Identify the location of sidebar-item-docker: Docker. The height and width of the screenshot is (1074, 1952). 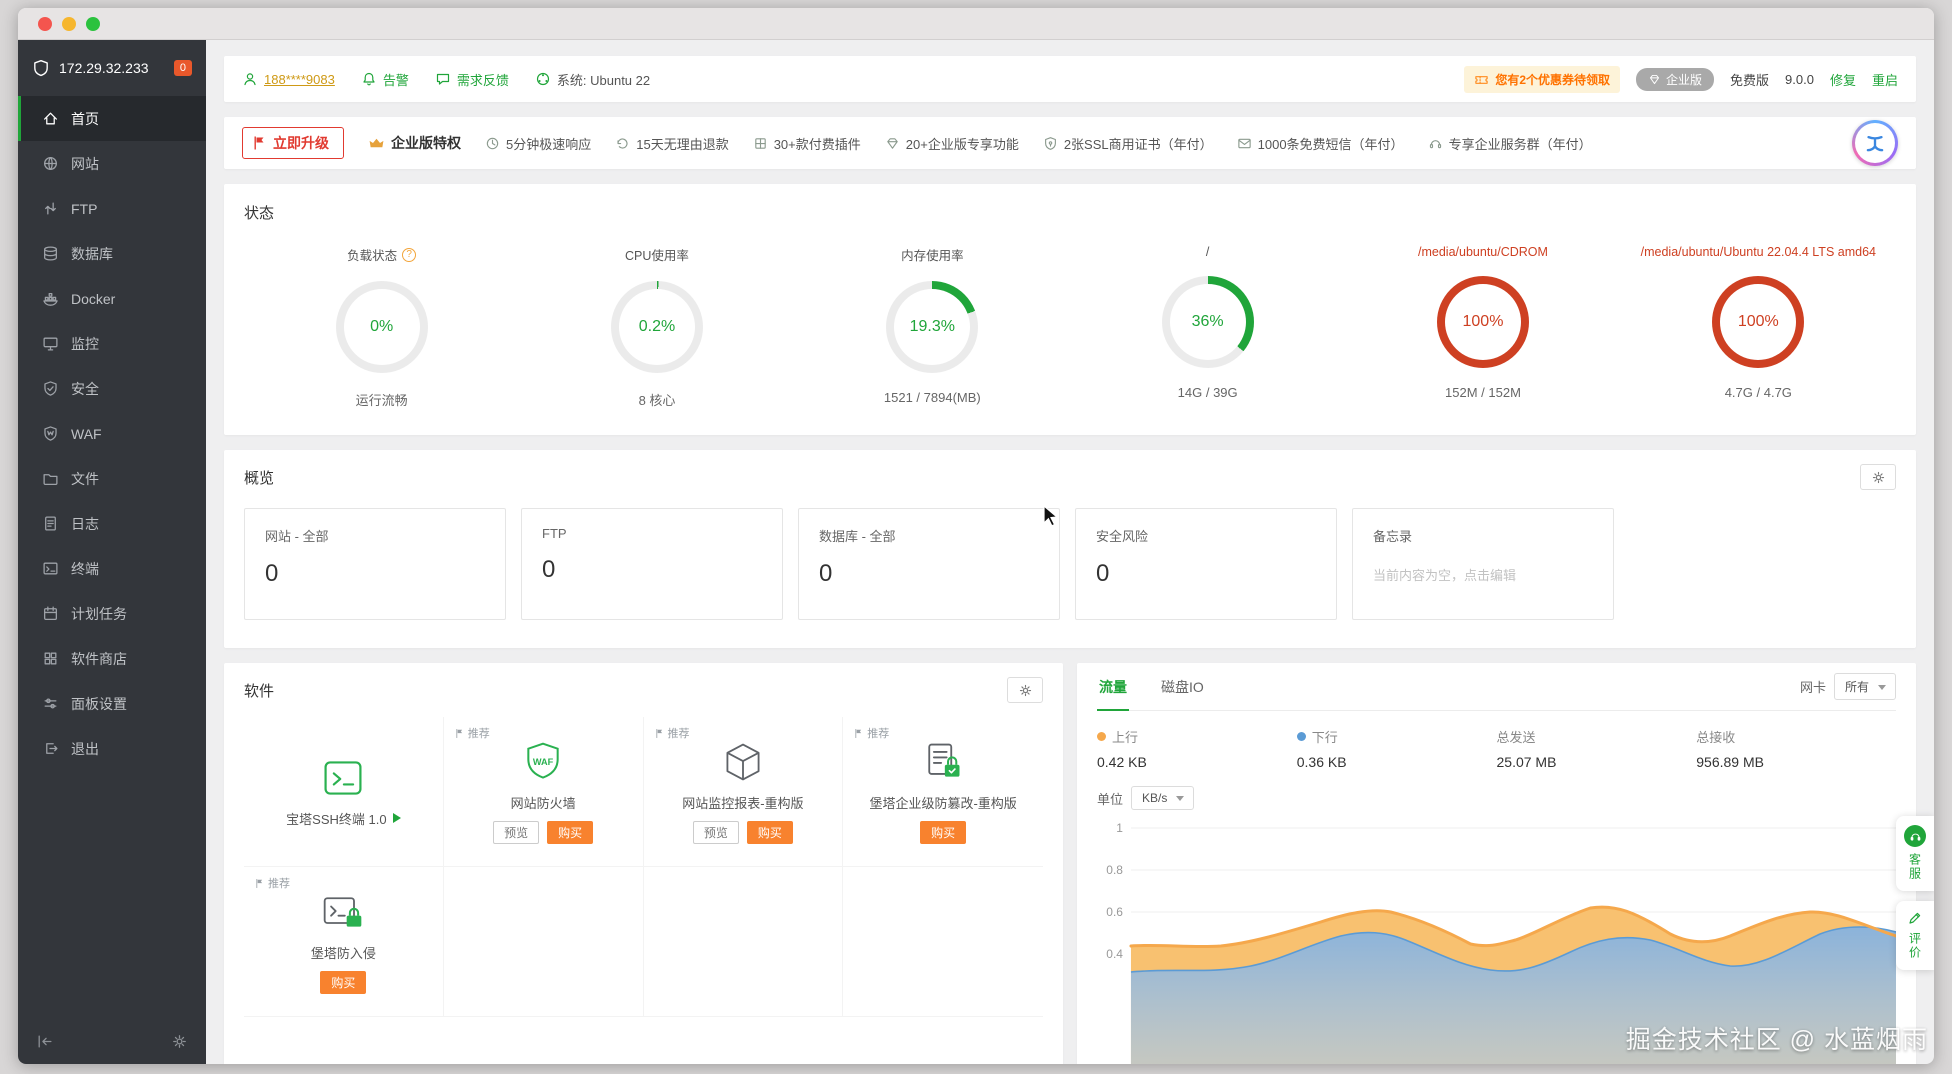
(112, 298).